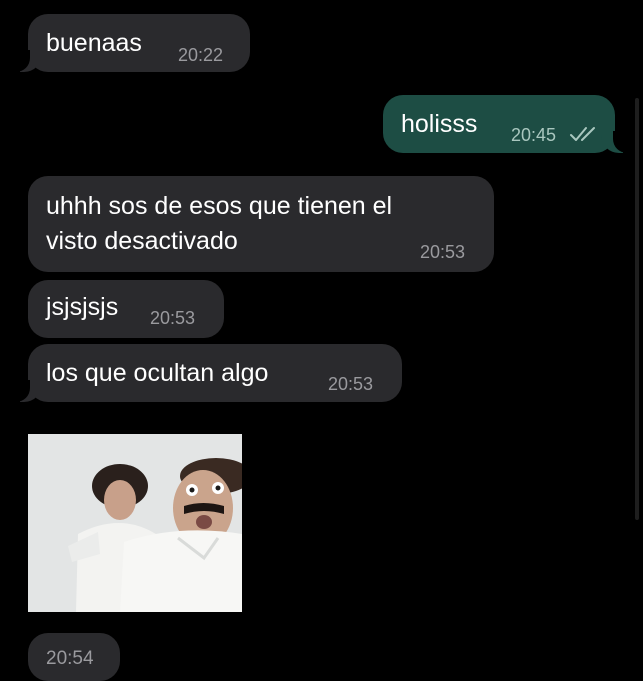 The width and height of the screenshot is (643, 681). Describe the element at coordinates (157, 373) in the screenshot. I see `message-text: los que ocultan algo` at that location.